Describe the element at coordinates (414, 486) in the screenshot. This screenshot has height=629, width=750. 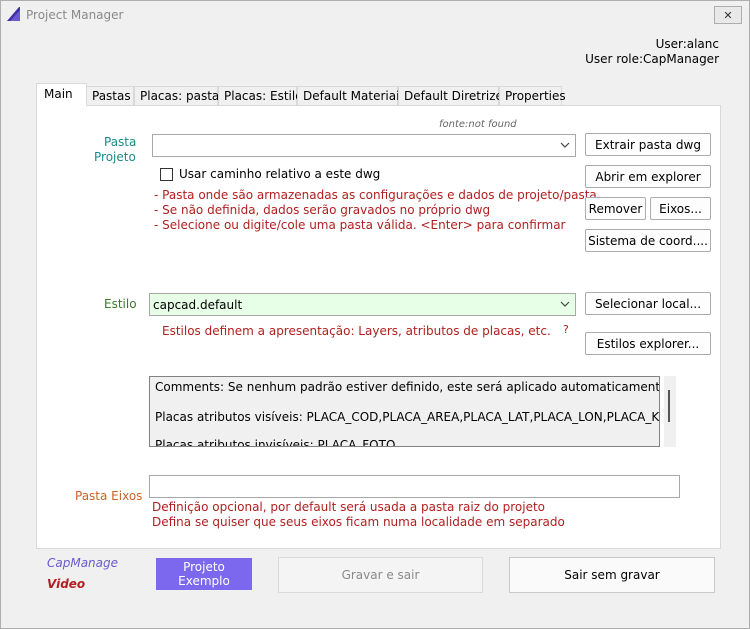
I see `pasta-eixos-input` at that location.